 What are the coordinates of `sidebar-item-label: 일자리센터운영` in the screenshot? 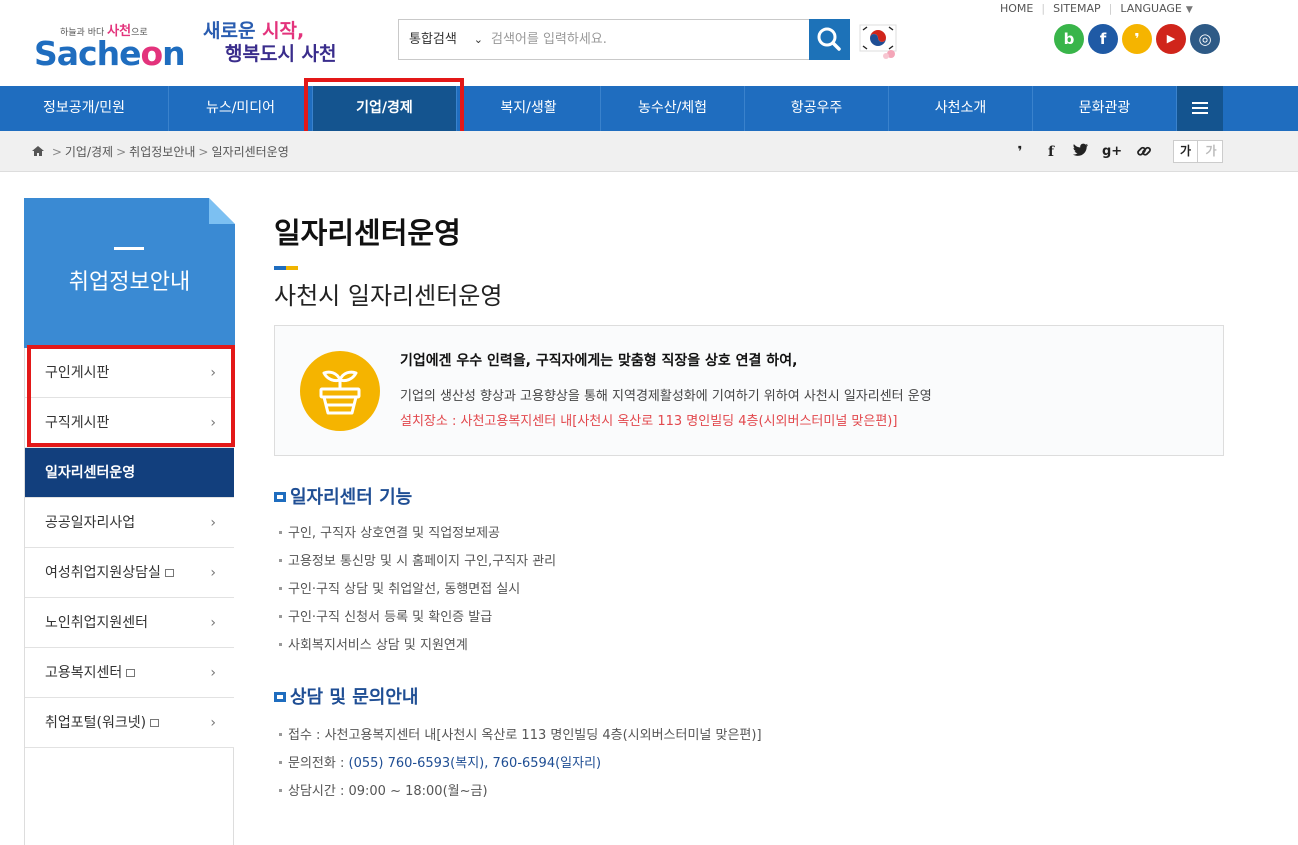 It's located at (90, 473).